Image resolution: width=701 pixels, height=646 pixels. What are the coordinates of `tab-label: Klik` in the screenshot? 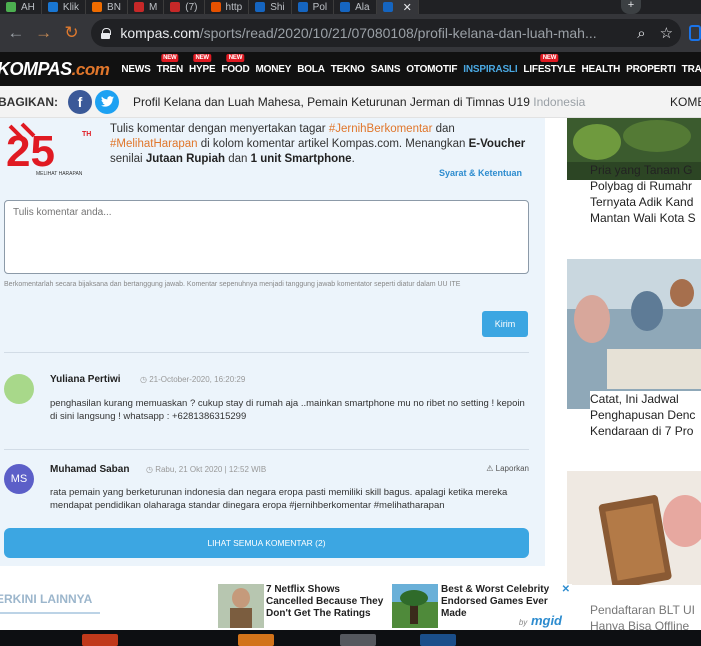 It's located at (71, 7).